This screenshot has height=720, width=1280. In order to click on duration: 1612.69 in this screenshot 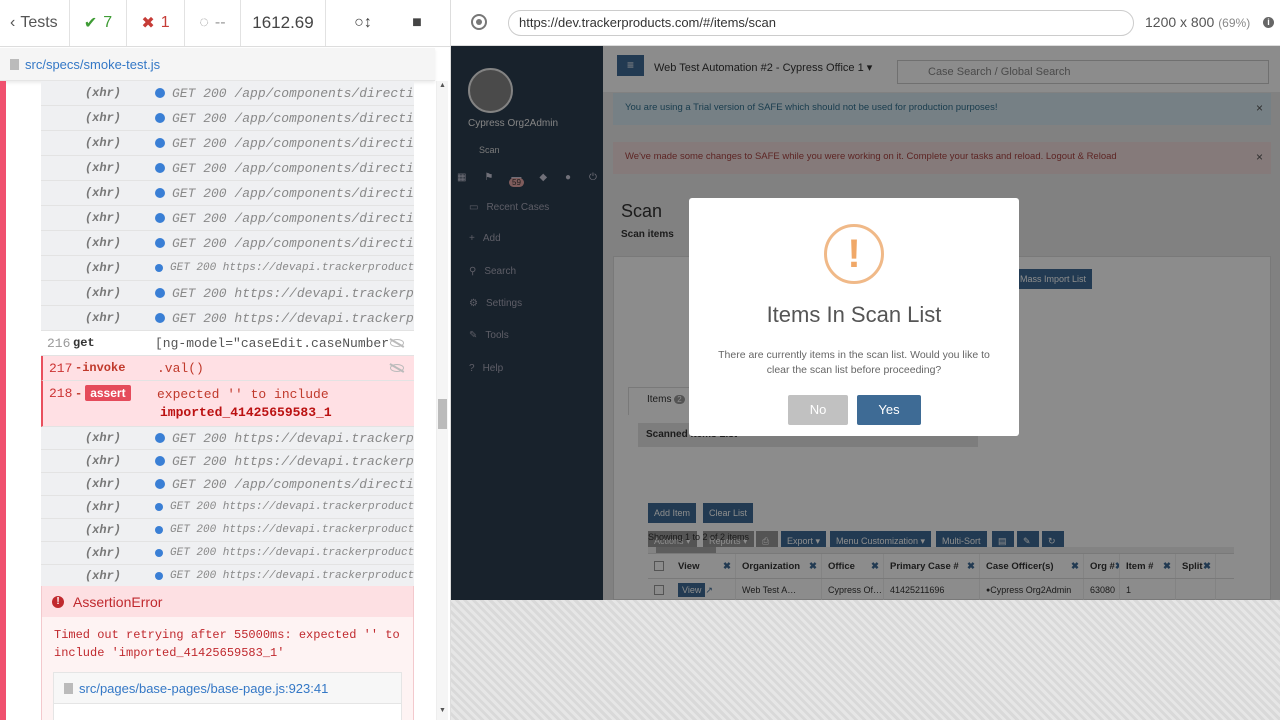, I will do `click(283, 23)`.